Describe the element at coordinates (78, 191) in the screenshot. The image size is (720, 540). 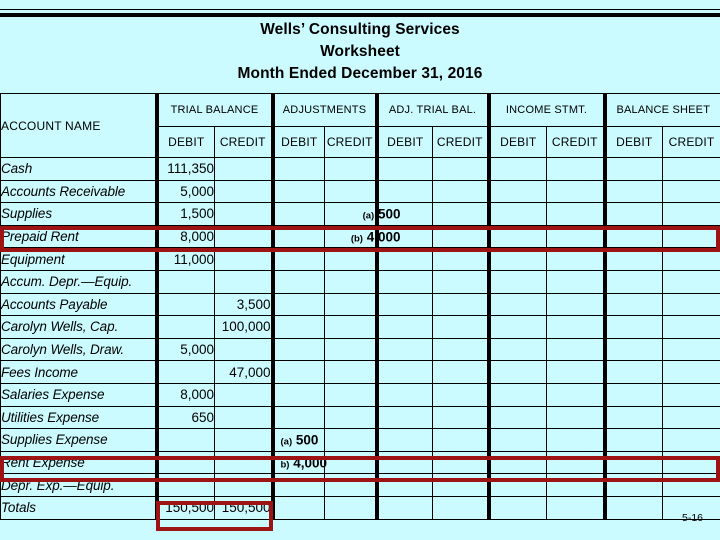
I see `account-name-cell: Accounts Receivable` at that location.